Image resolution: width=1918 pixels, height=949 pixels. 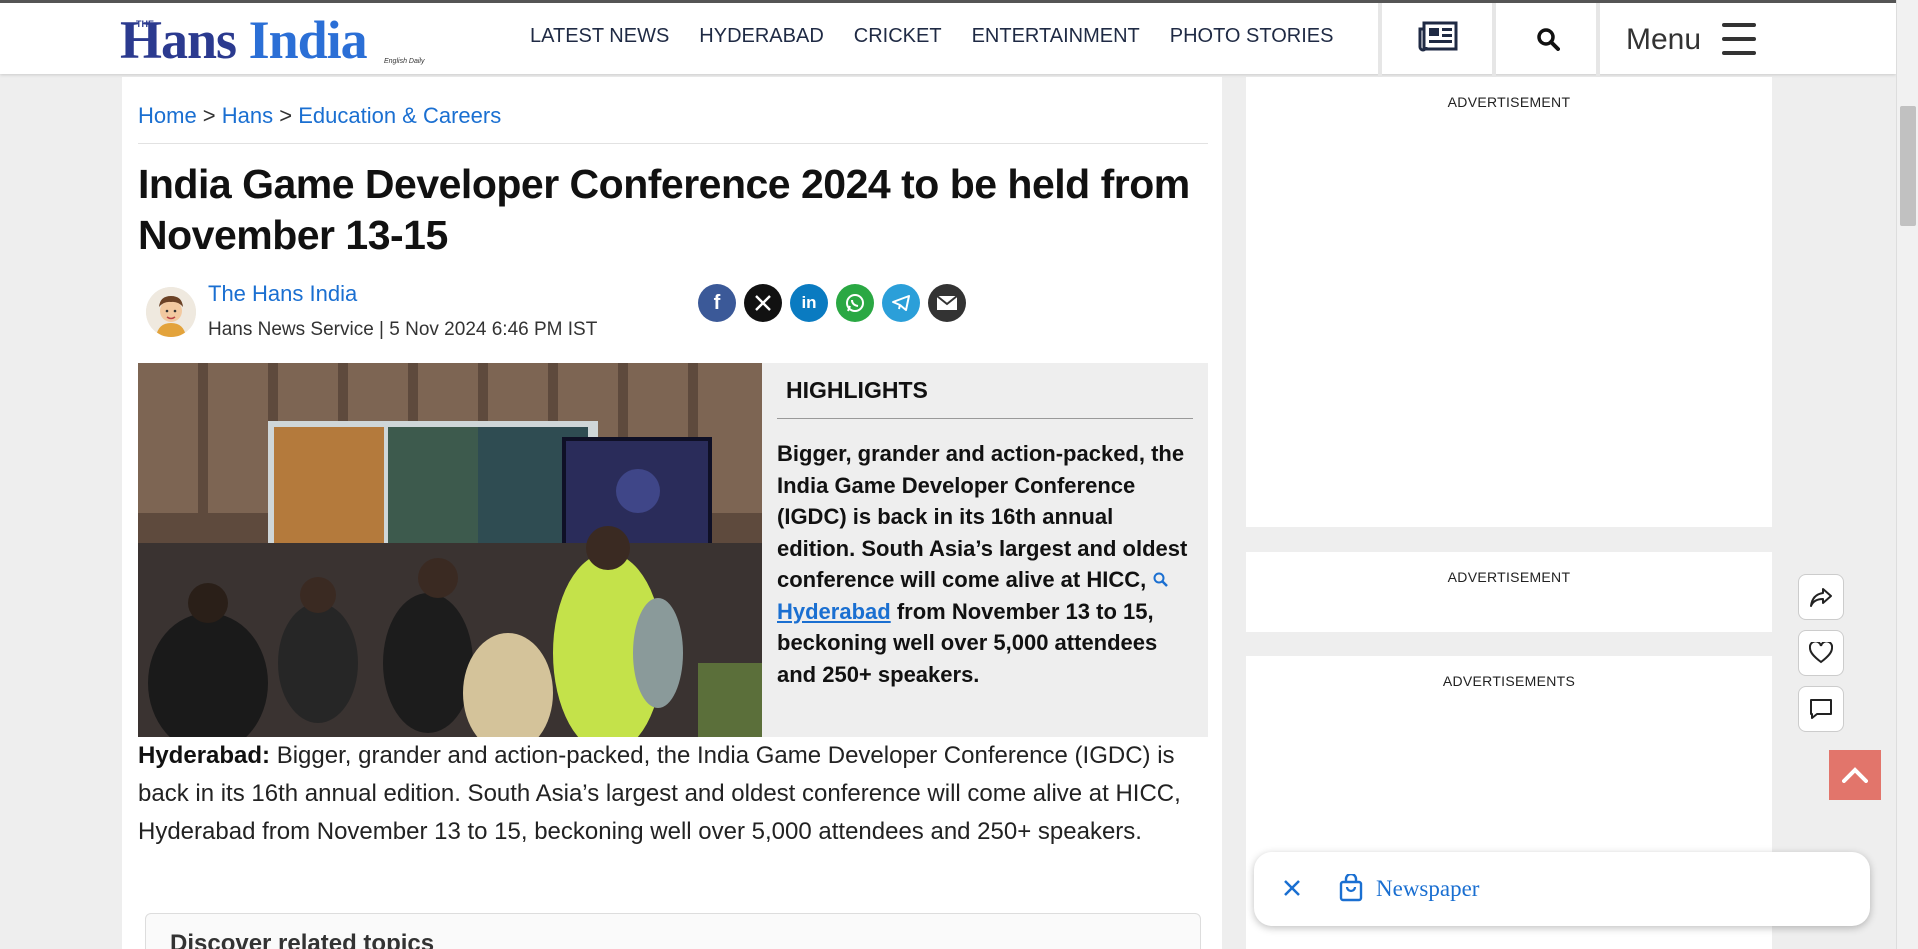 I want to click on epaper-icon, so click(x=1438, y=39).